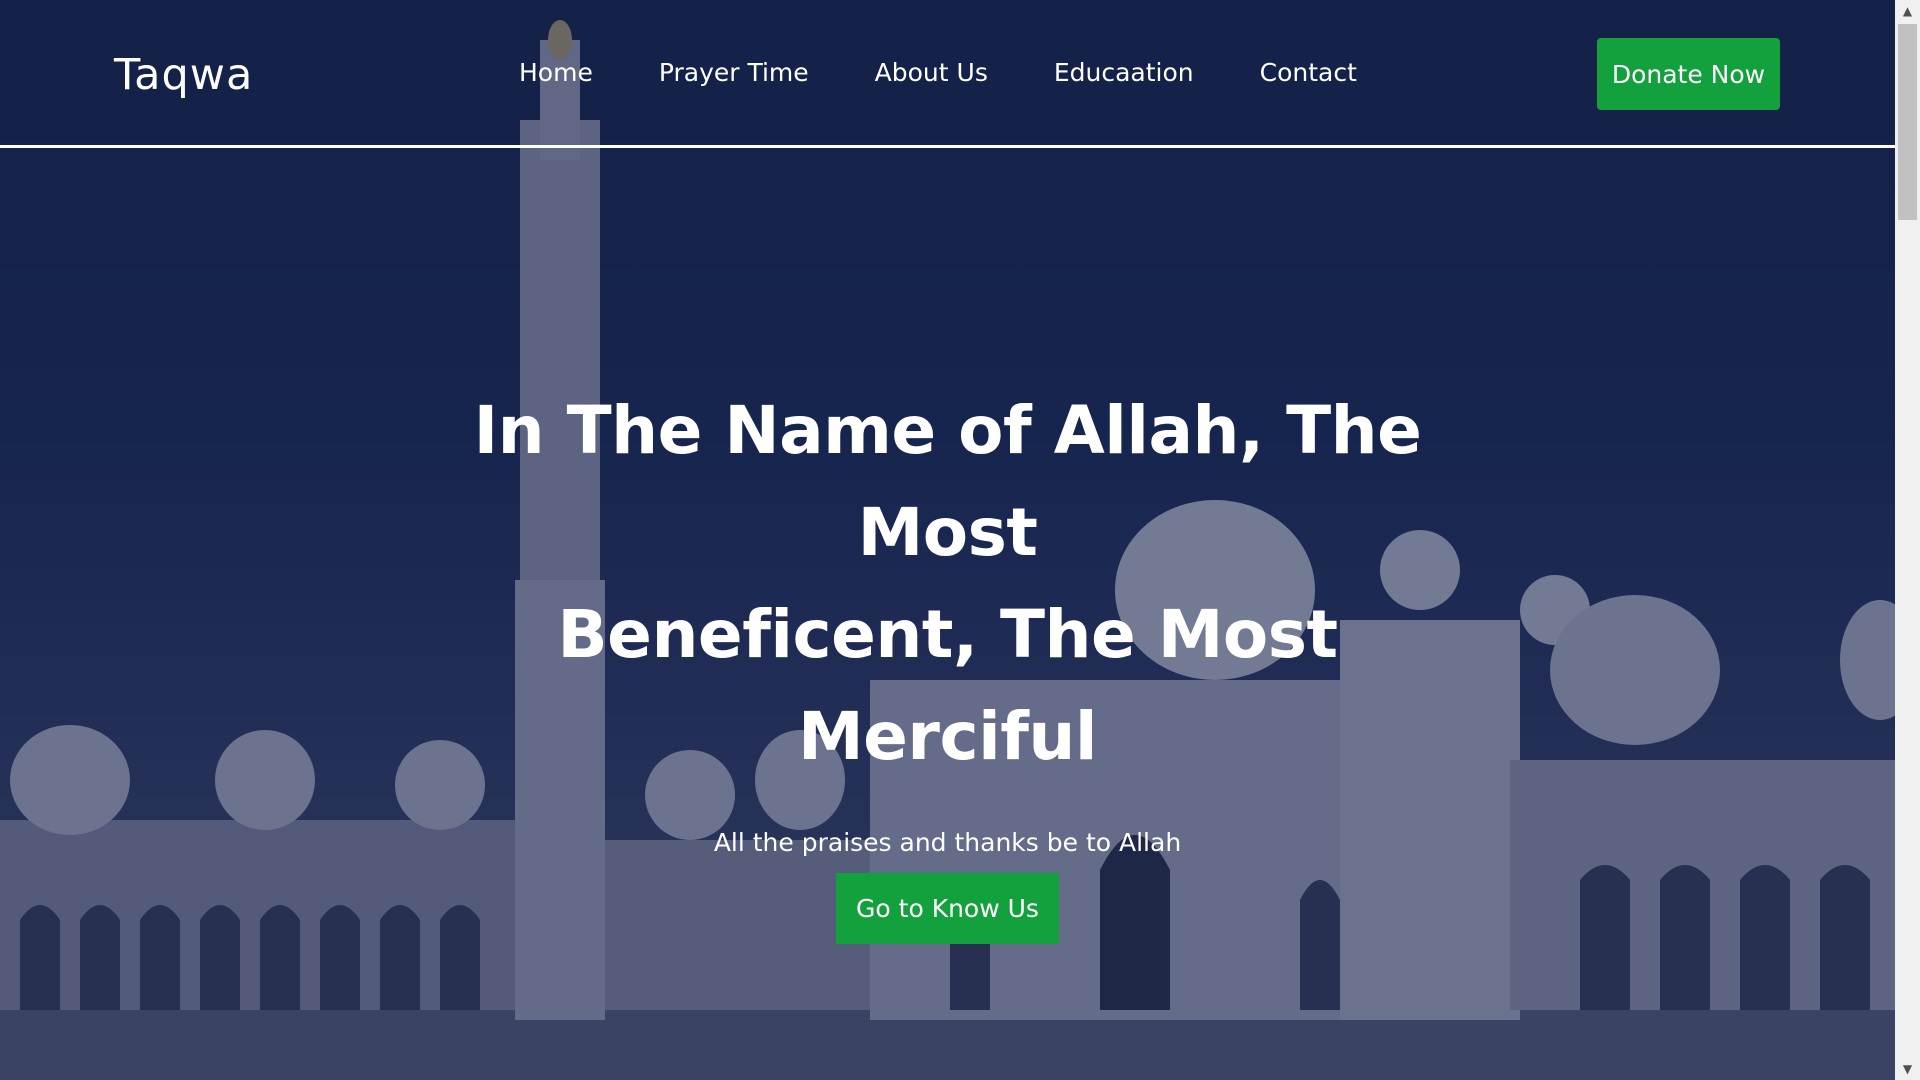  What do you see at coordinates (183, 75) in the screenshot?
I see `brand-logo: Taqwa` at bounding box center [183, 75].